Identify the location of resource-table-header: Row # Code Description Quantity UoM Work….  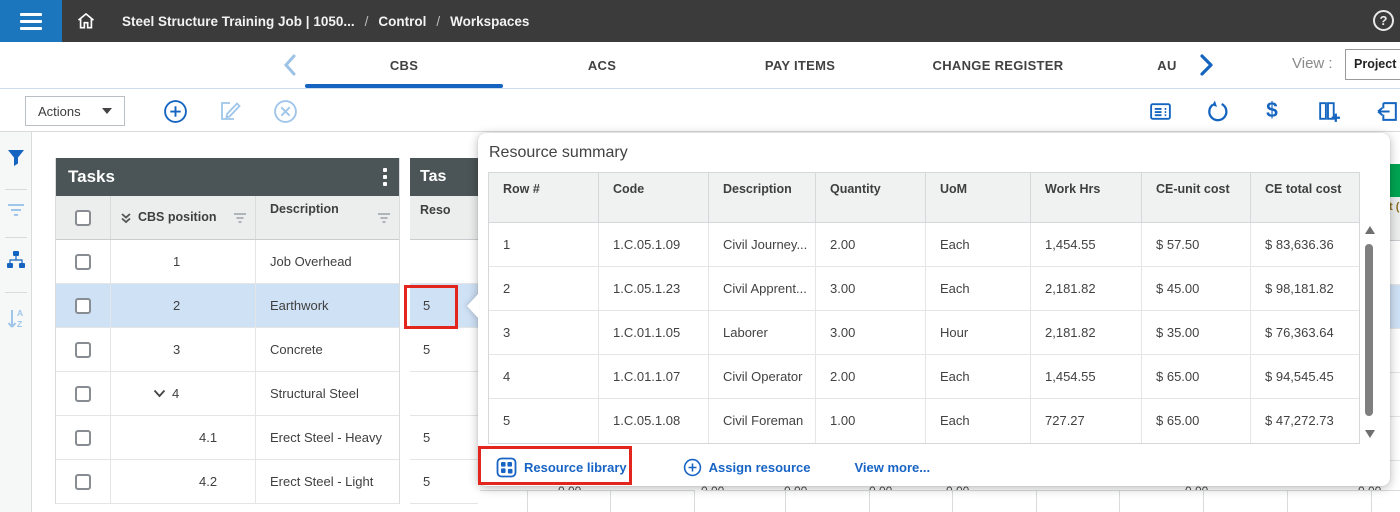
(924, 198).